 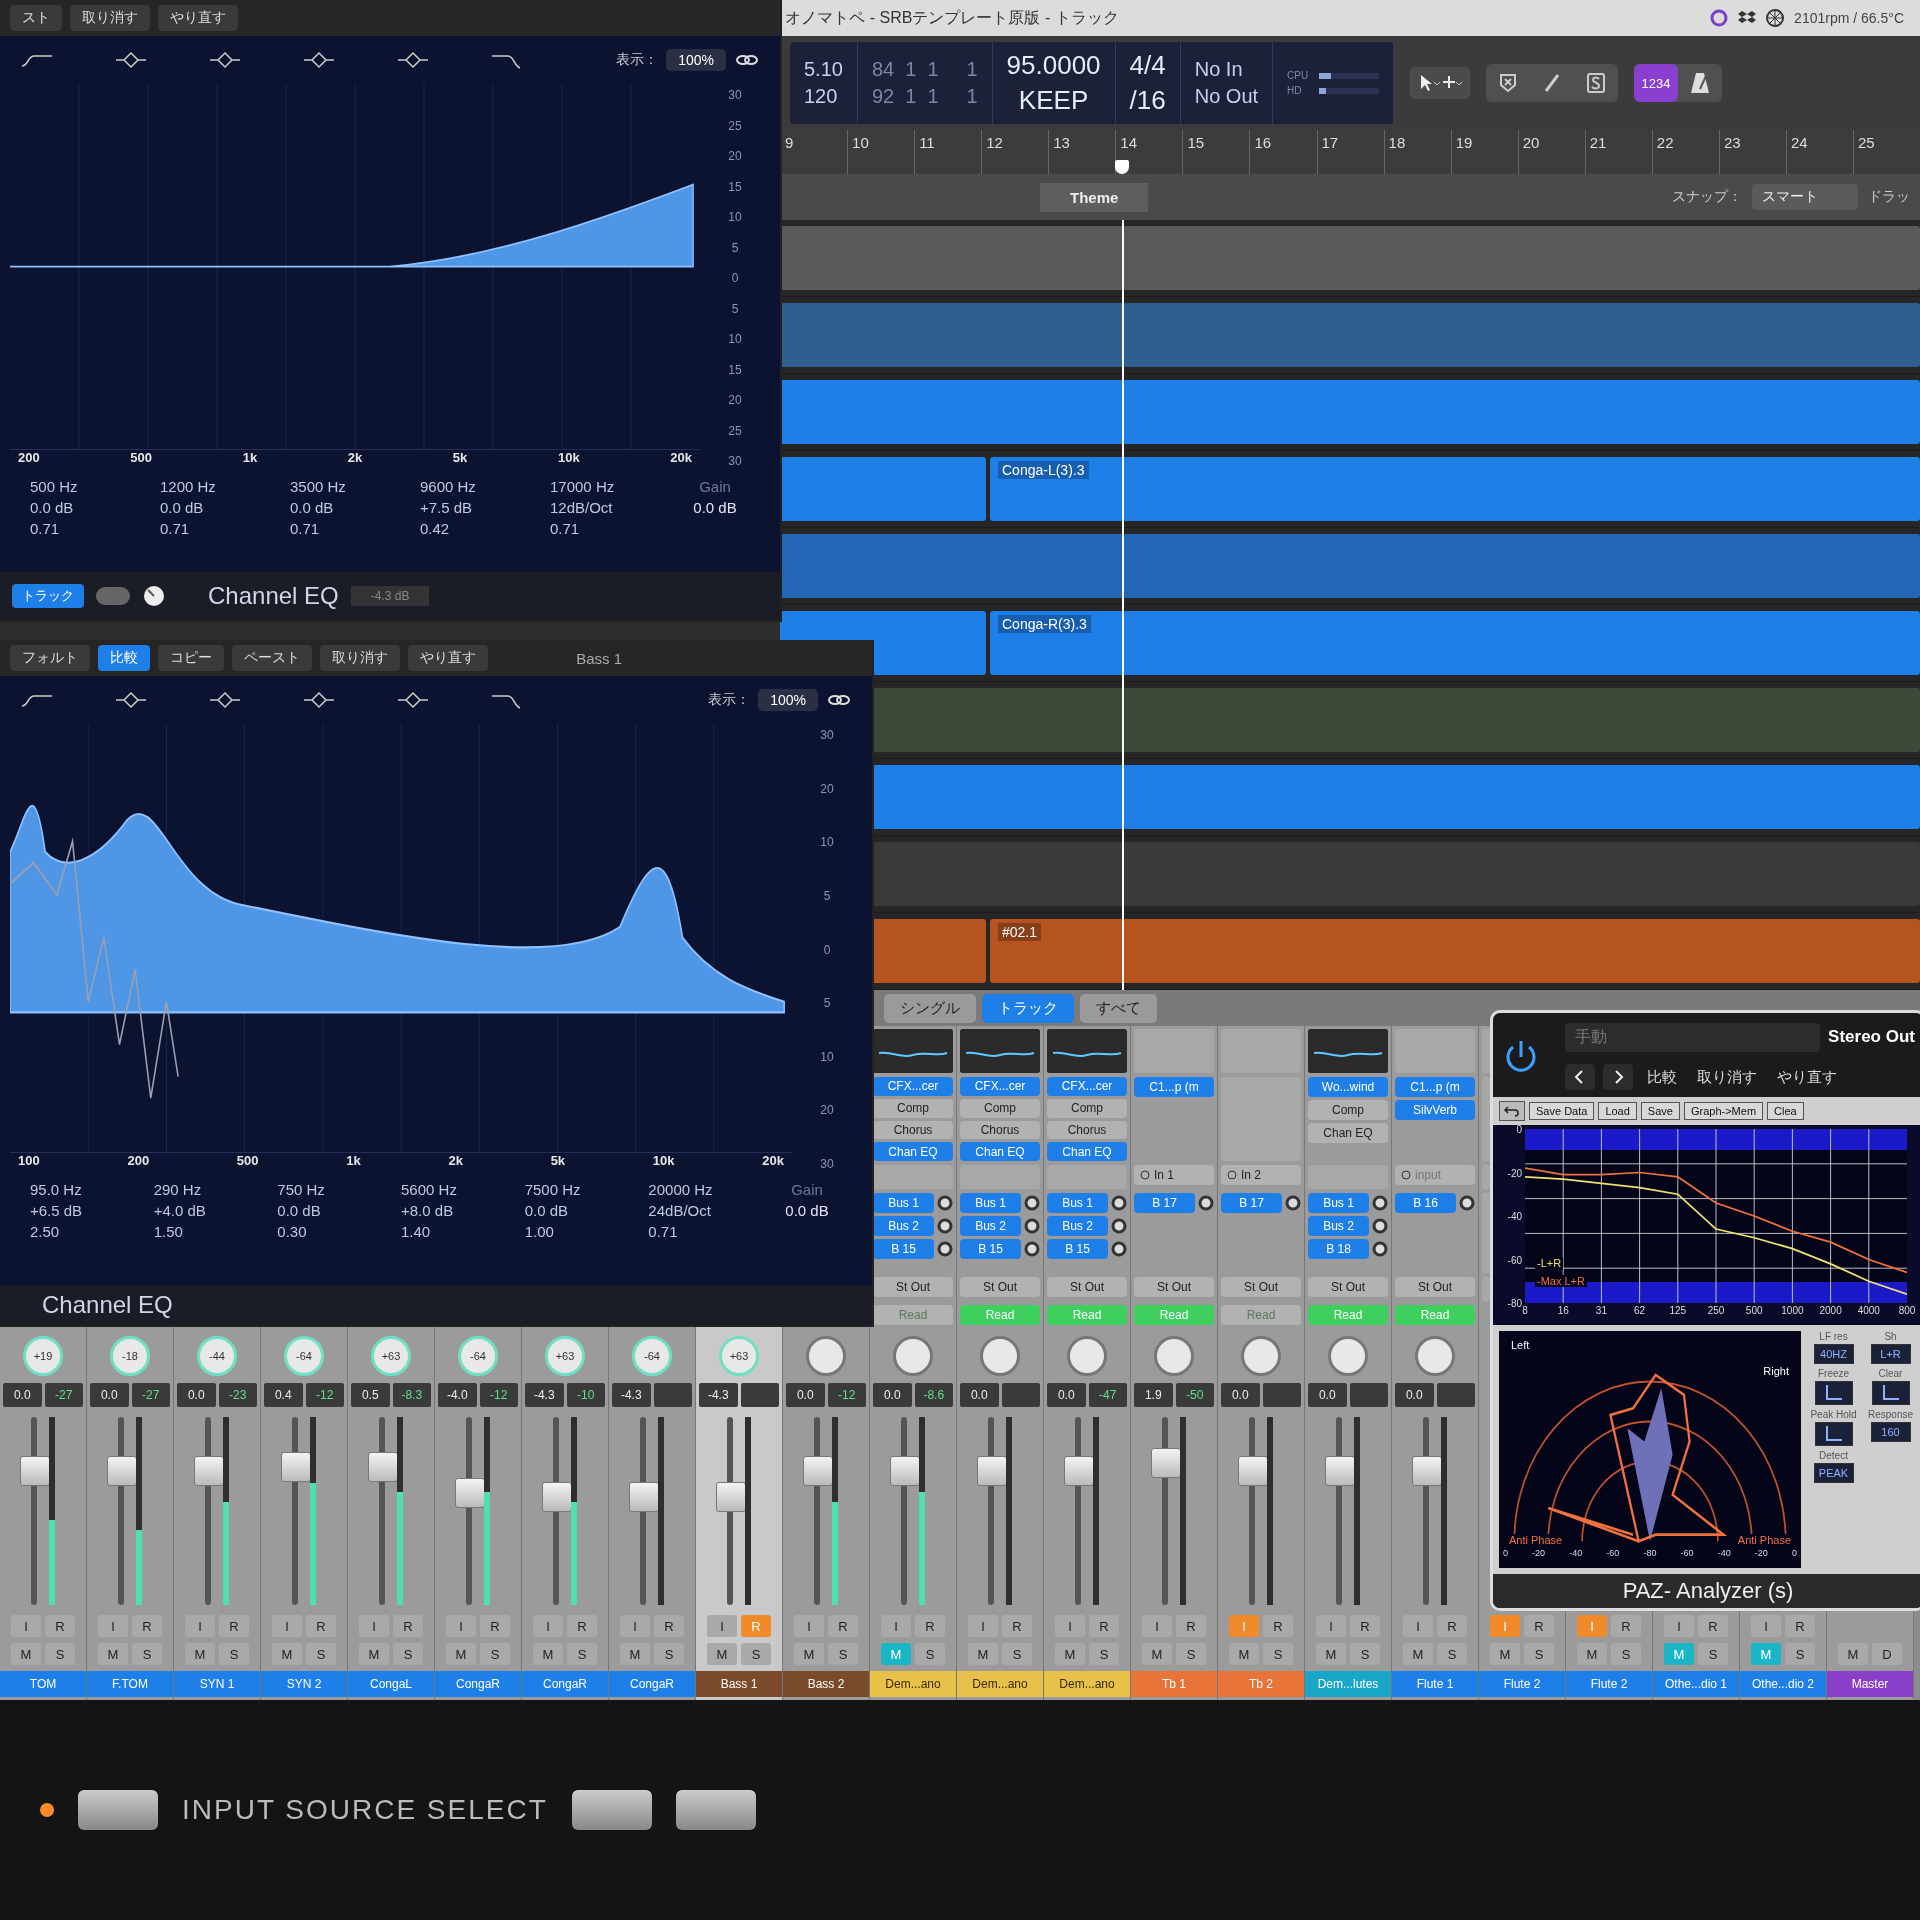 What do you see at coordinates (272, 658) in the screenshot?
I see `toolbar-button: ペースト` at bounding box center [272, 658].